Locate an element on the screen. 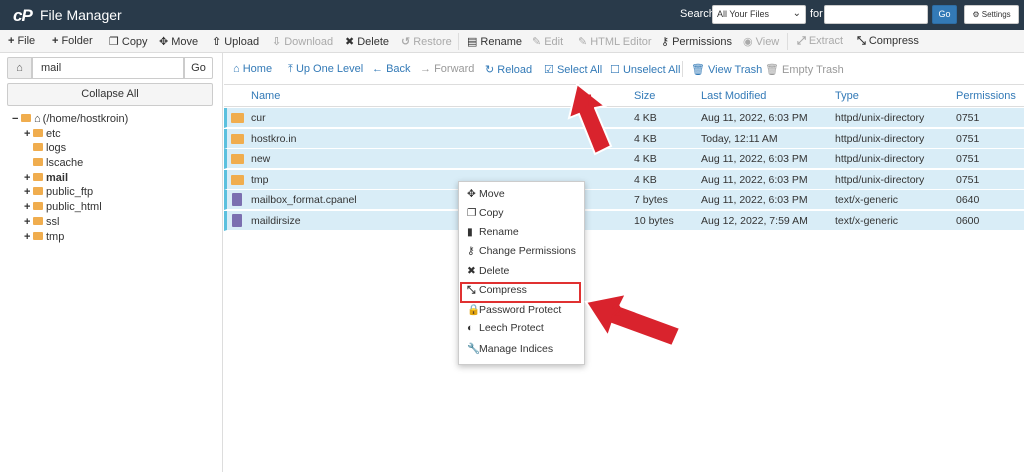 The height and width of the screenshot is (472, 1024). context-menu-delete: ✖ Delete is located at coordinates (488, 271).